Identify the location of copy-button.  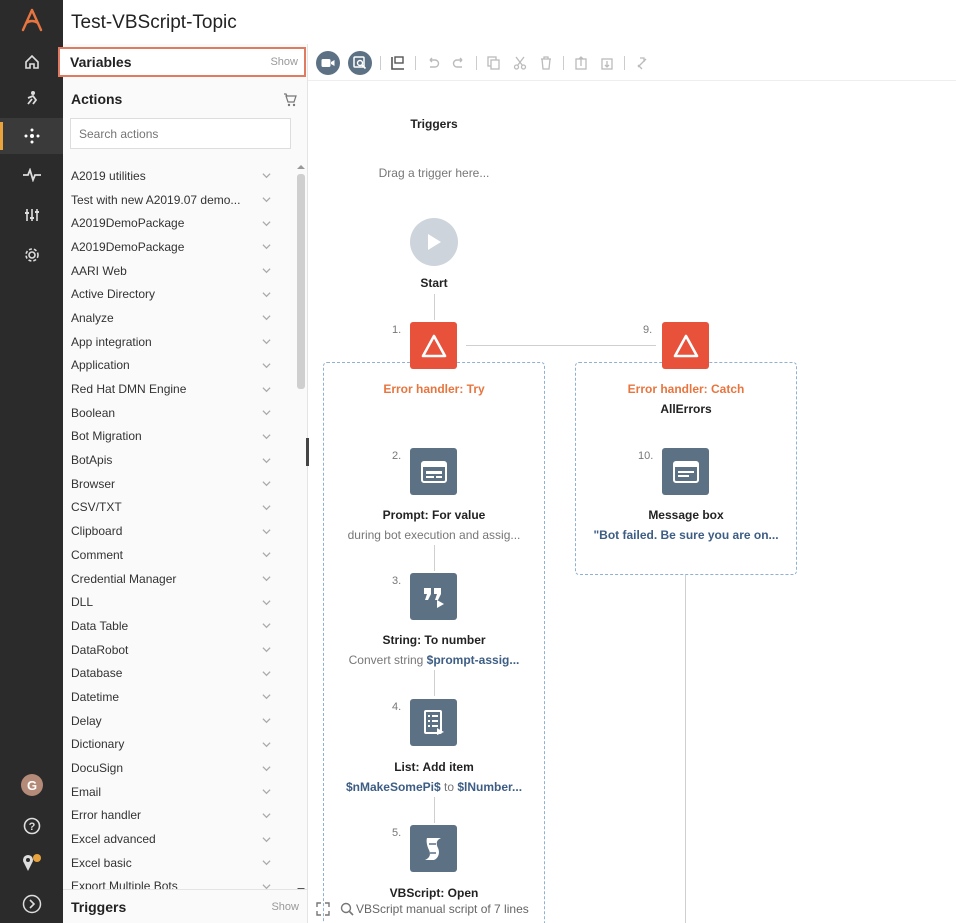
(494, 63).